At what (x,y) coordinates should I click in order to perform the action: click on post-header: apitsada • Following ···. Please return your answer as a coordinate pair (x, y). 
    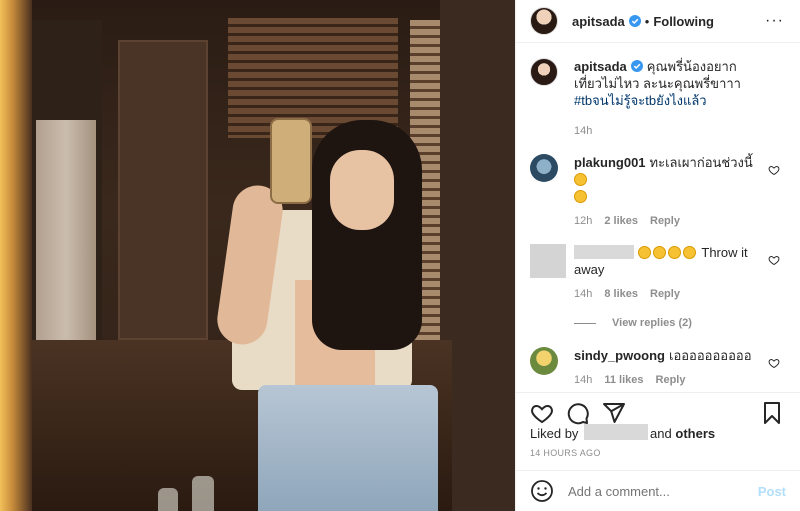
    Looking at the image, I should click on (658, 21).